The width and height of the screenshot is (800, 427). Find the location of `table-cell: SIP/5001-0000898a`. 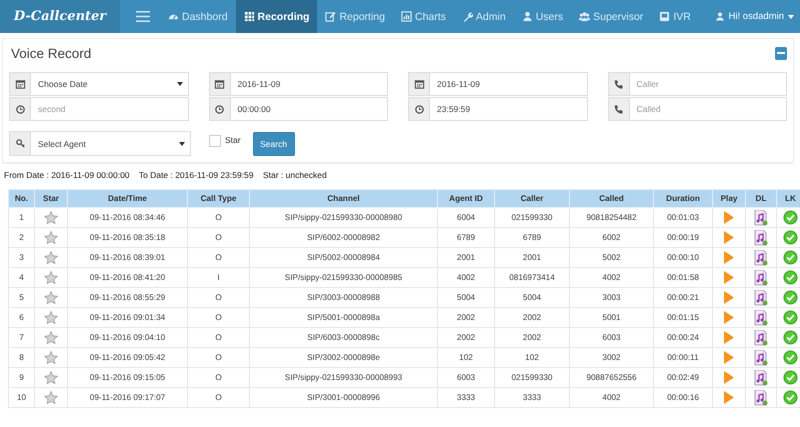

table-cell: SIP/5001-0000898a is located at coordinates (344, 318).